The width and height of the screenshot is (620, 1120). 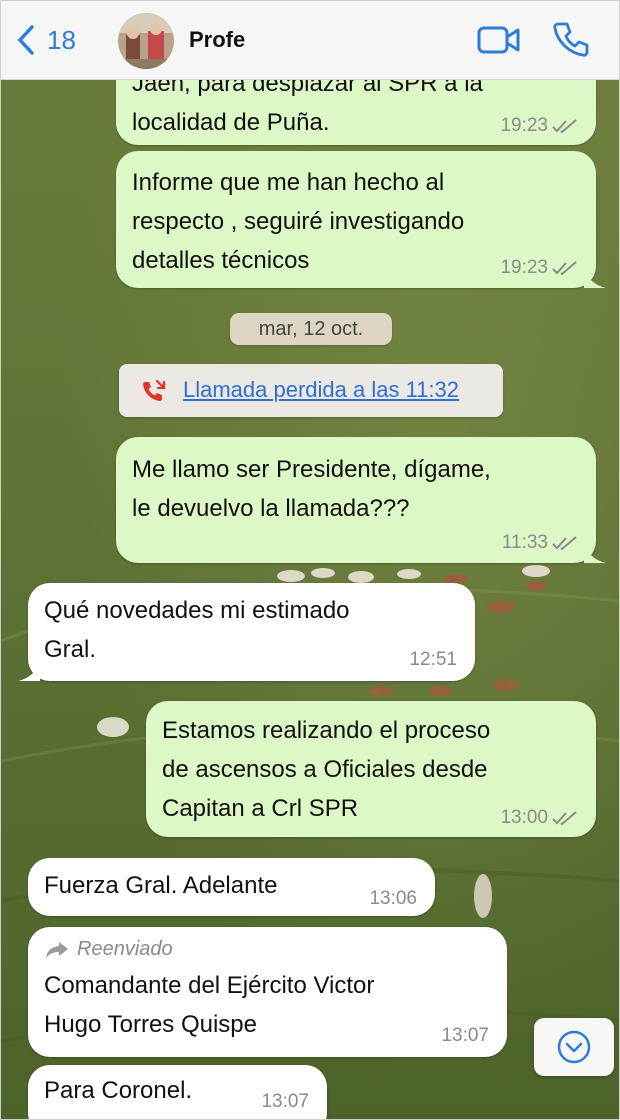 What do you see at coordinates (499, 40) in the screenshot?
I see `video-call-icon` at bounding box center [499, 40].